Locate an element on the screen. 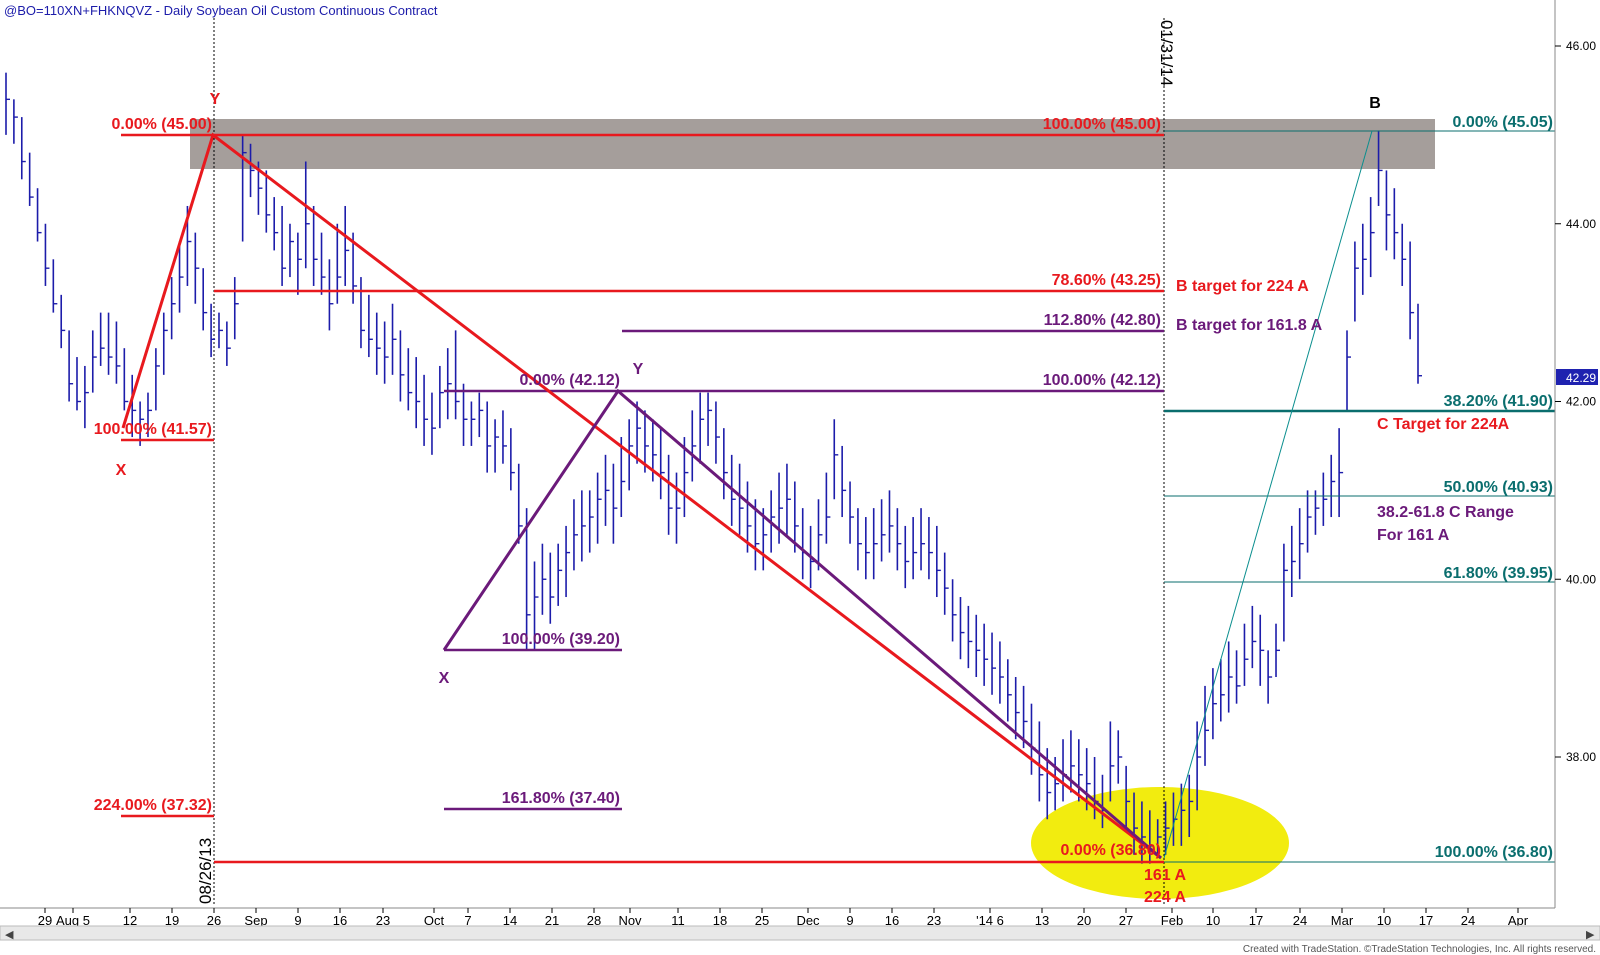  vertical-marker-label-1: 08/26/13 is located at coordinates (205, 871).